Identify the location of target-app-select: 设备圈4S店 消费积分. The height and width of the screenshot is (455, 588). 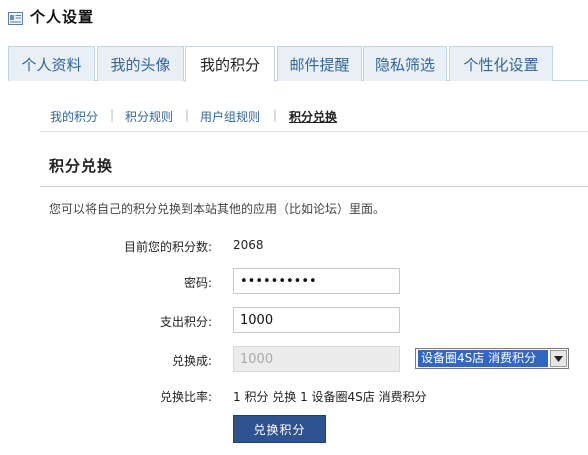
(492, 358).